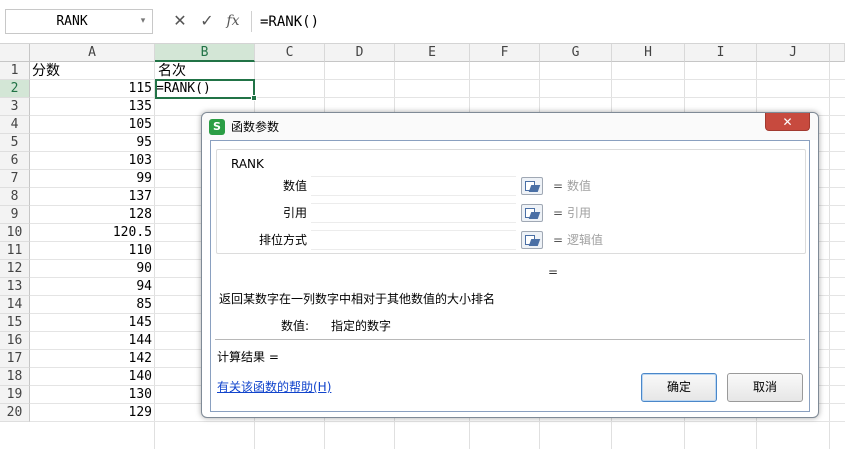 This screenshot has height=449, width=845. What do you see at coordinates (92, 107) in the screenshot?
I see `cell-a3: 135` at bounding box center [92, 107].